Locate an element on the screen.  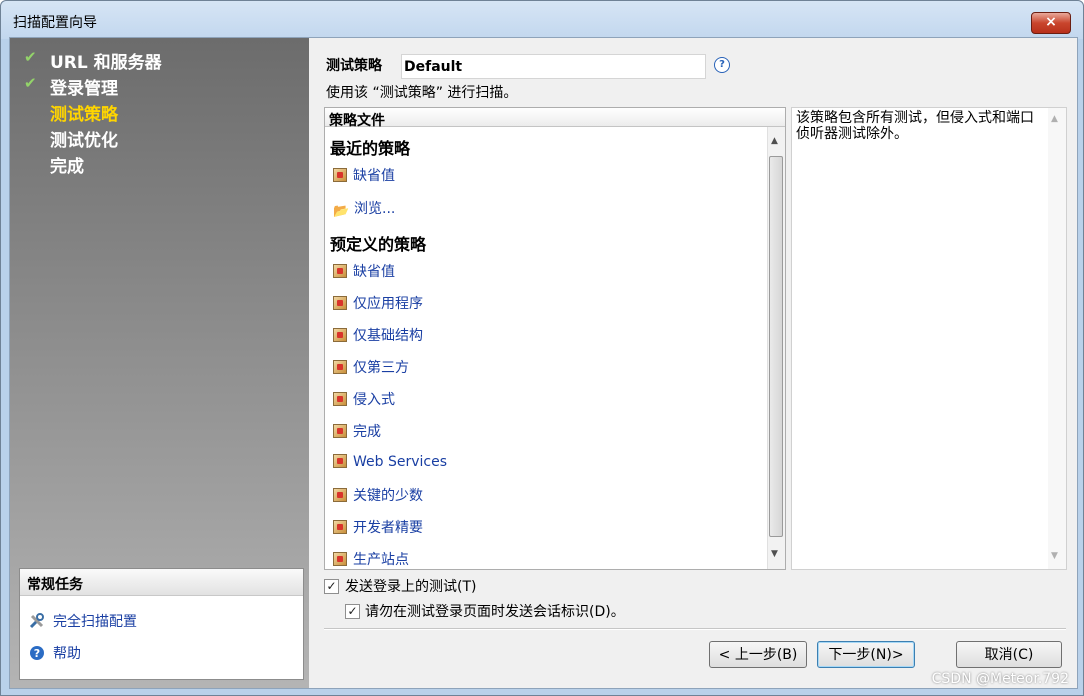
no-session-checkbox: ✓ is located at coordinates (352, 611).